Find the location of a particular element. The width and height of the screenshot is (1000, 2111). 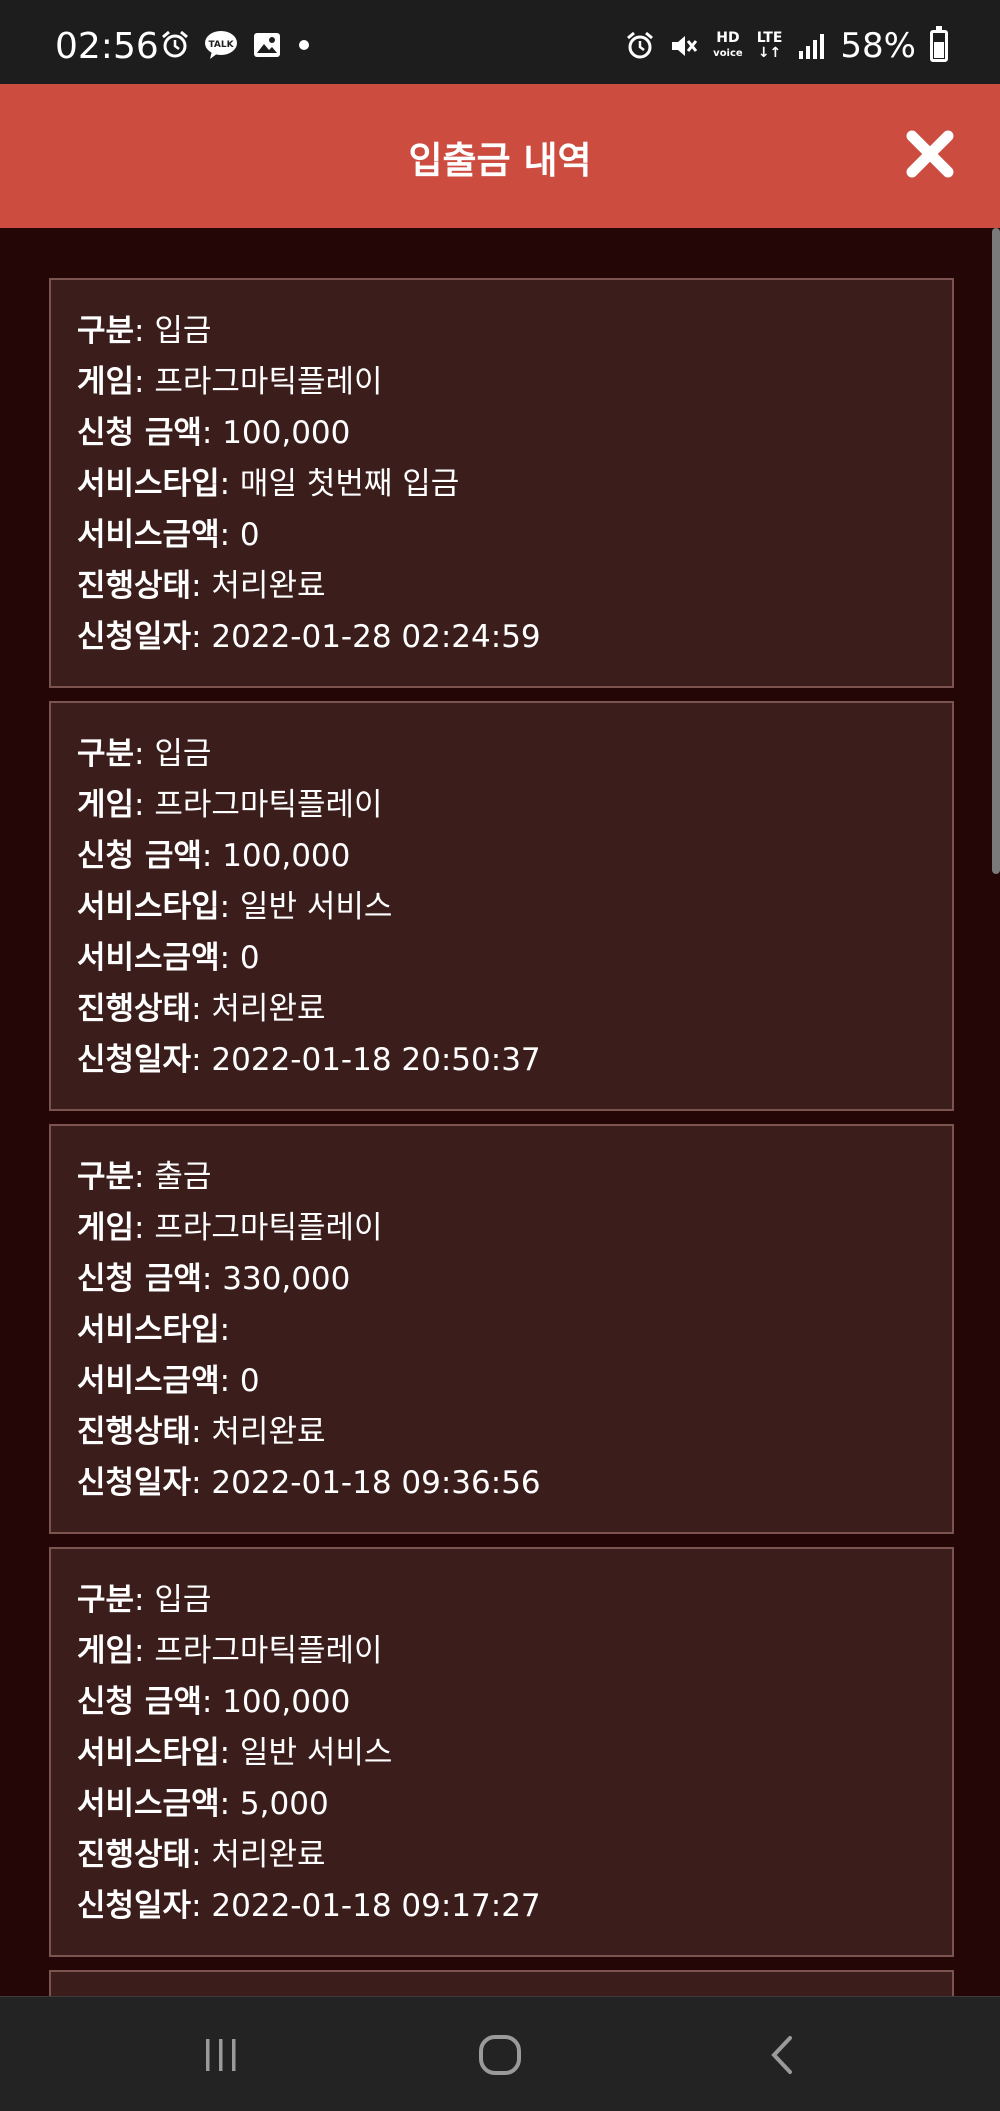

gallery-icon is located at coordinates (267, 45).